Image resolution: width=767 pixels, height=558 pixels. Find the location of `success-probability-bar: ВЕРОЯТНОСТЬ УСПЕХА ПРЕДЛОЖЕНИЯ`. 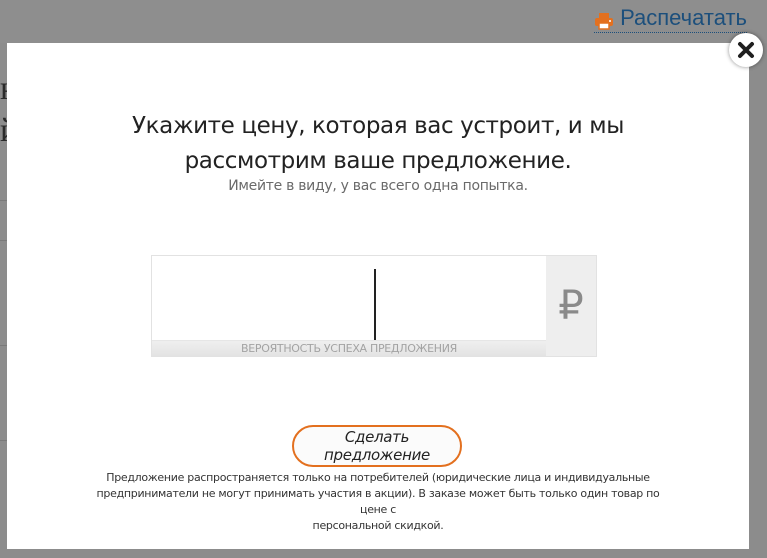

success-probability-bar: ВЕРОЯТНОСТЬ УСПЕХА ПРЕДЛОЖЕНИЯ is located at coordinates (349, 348).